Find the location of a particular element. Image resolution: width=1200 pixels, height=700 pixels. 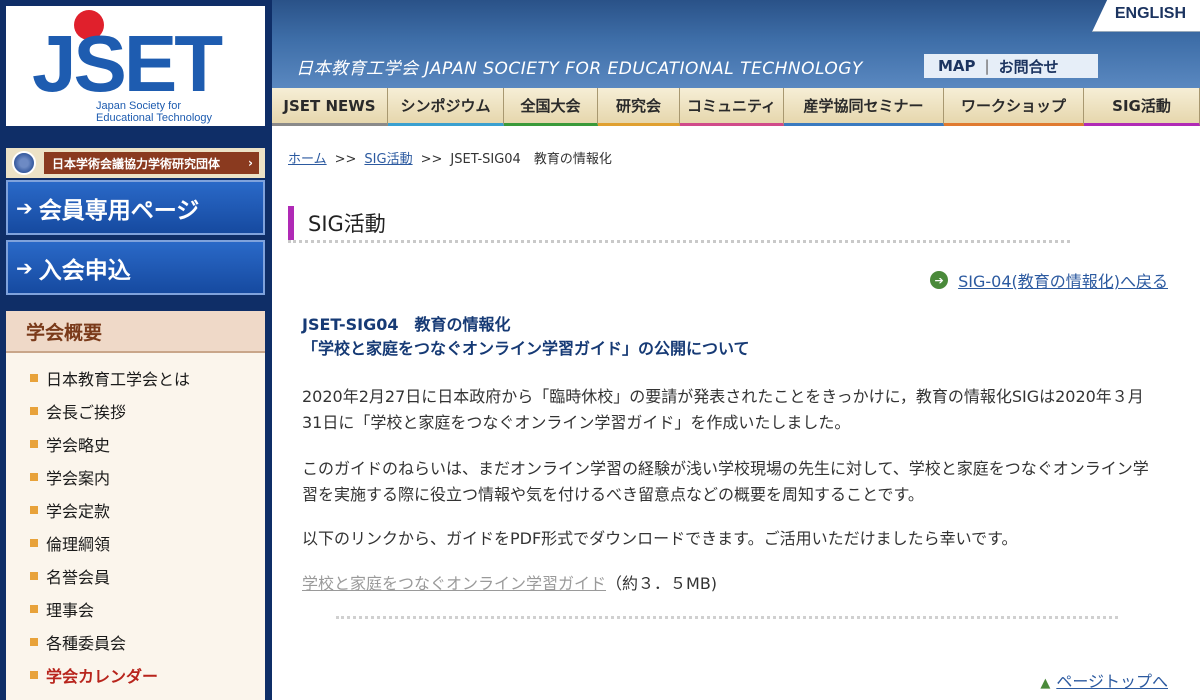

nav-workshop: ワークショップ is located at coordinates (1014, 107).